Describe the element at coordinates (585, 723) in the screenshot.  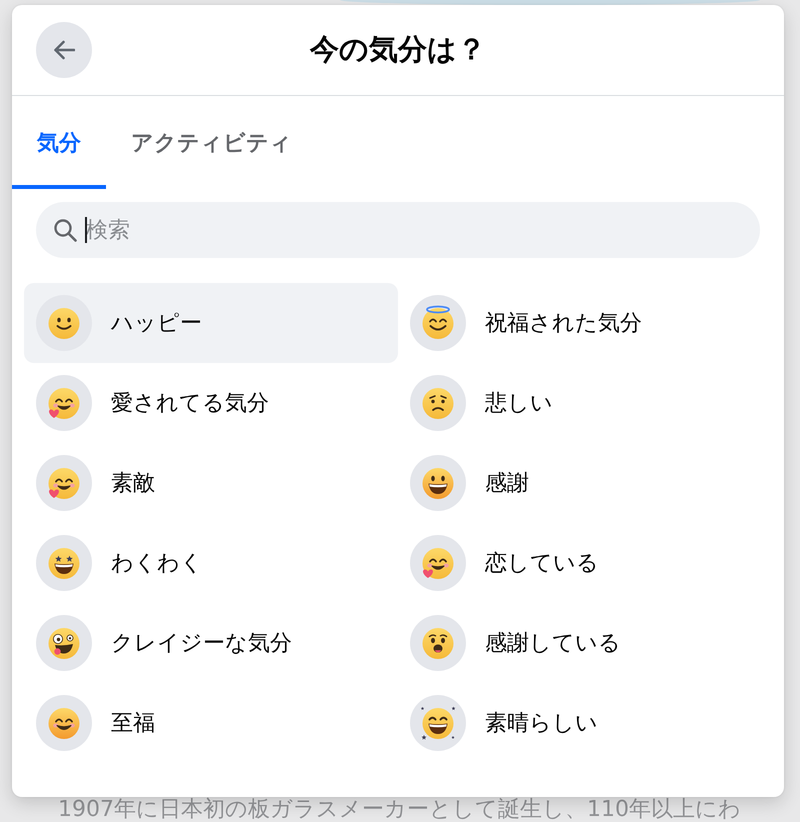
I see `mood-option: 素晴らしい` at that location.